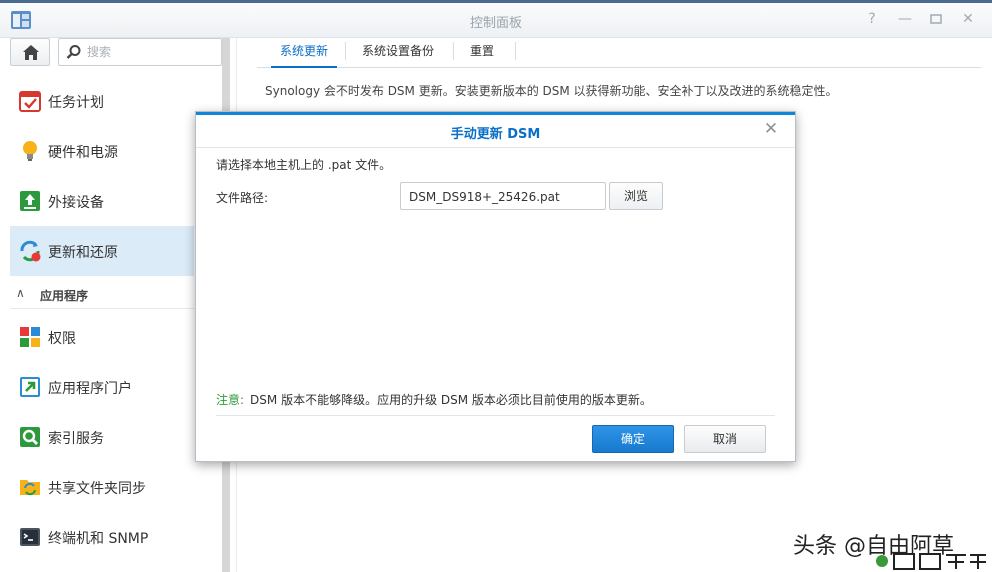 The height and width of the screenshot is (572, 992). I want to click on file-path-field, so click(503, 196).